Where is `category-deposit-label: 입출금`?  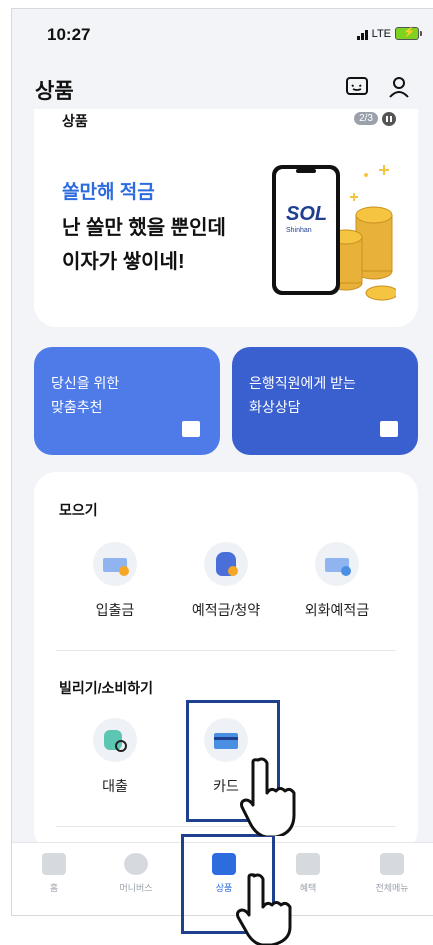 category-deposit-label: 입출금 is located at coordinates (115, 610).